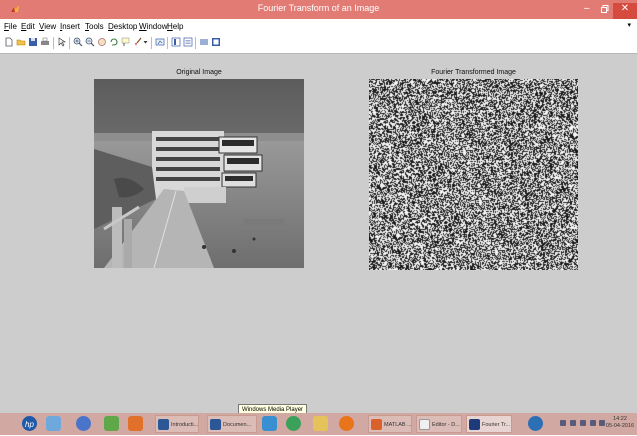 The width and height of the screenshot is (637, 436). What do you see at coordinates (45, 42) in the screenshot?
I see `print-icon` at bounding box center [45, 42].